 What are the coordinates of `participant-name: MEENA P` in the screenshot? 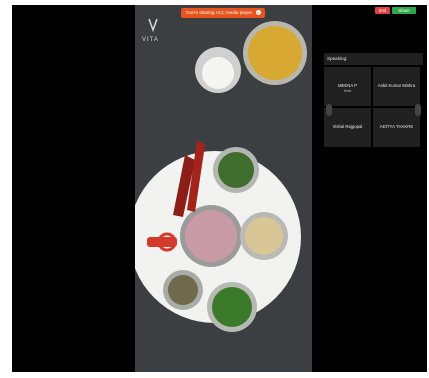 It's located at (347, 85).